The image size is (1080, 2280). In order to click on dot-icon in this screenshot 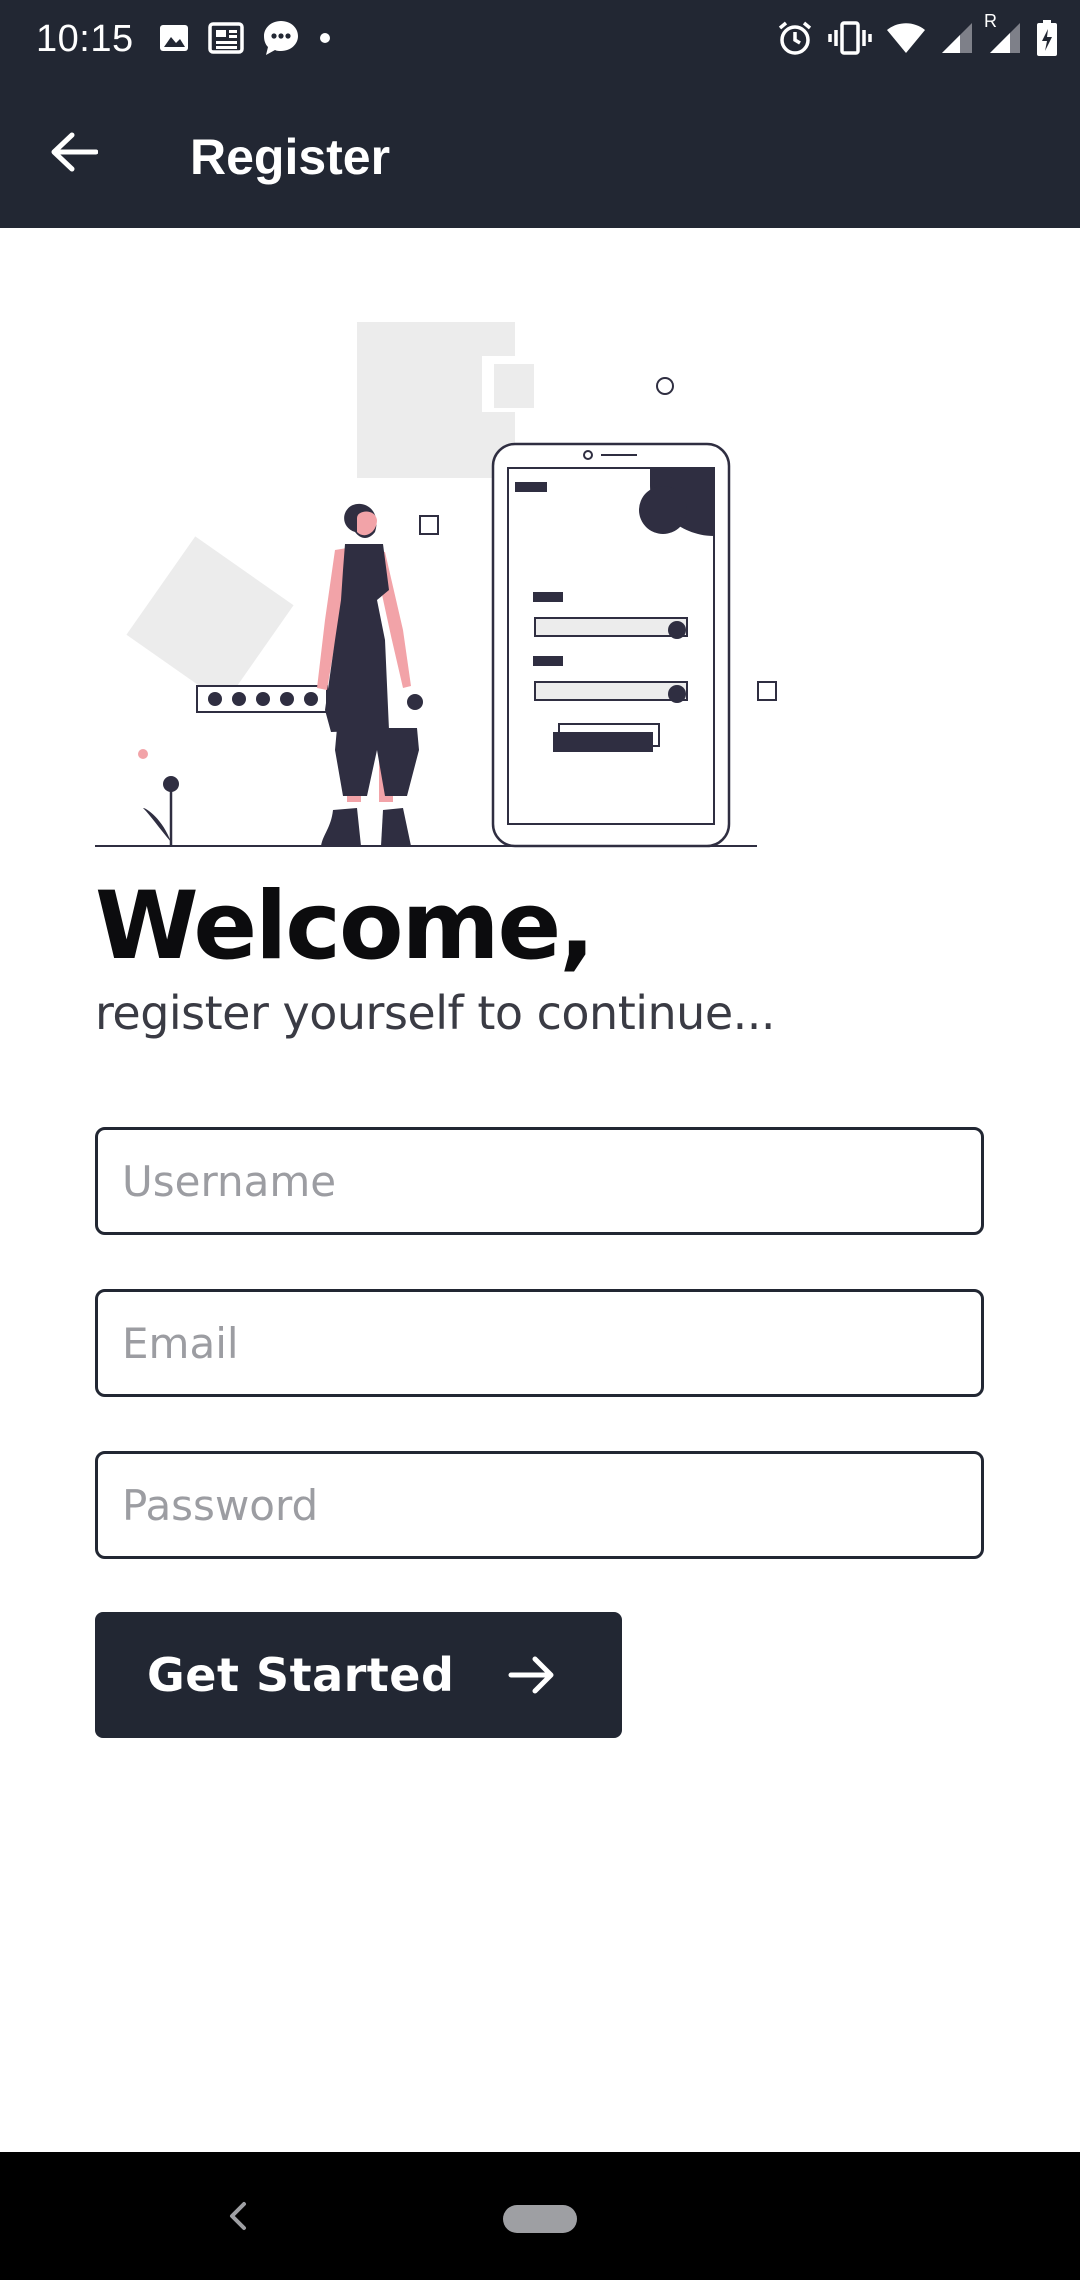, I will do `click(325, 40)`.